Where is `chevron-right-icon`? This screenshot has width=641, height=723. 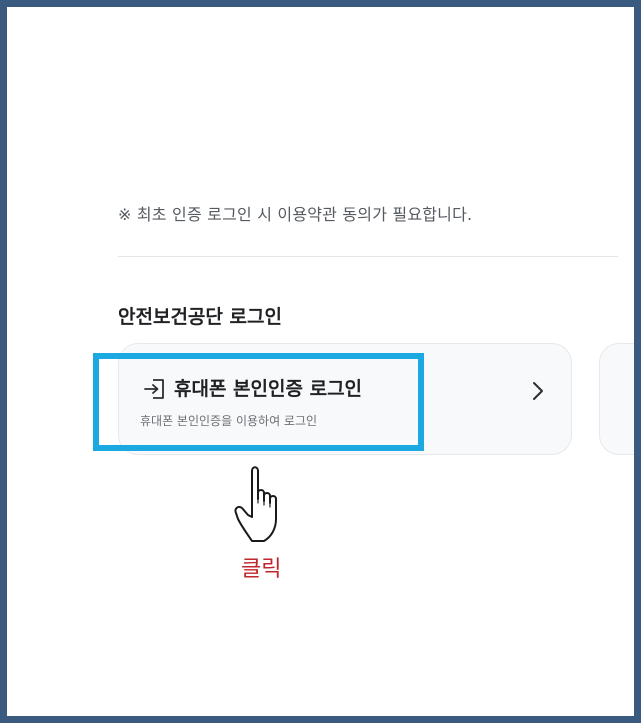
chevron-right-icon is located at coordinates (538, 391).